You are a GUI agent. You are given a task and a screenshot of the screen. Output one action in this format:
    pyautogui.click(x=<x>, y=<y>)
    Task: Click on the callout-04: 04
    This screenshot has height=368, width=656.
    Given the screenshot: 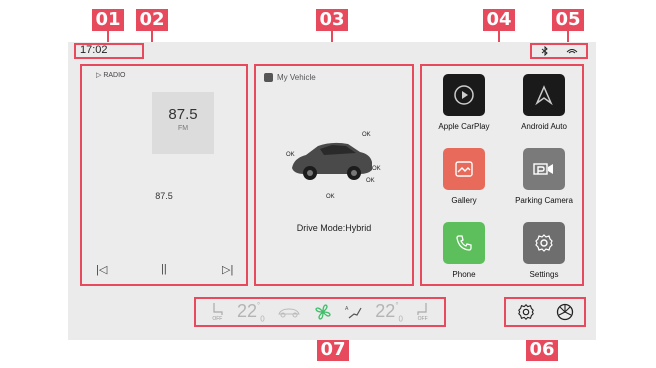 What is the action you would take?
    pyautogui.click(x=499, y=20)
    